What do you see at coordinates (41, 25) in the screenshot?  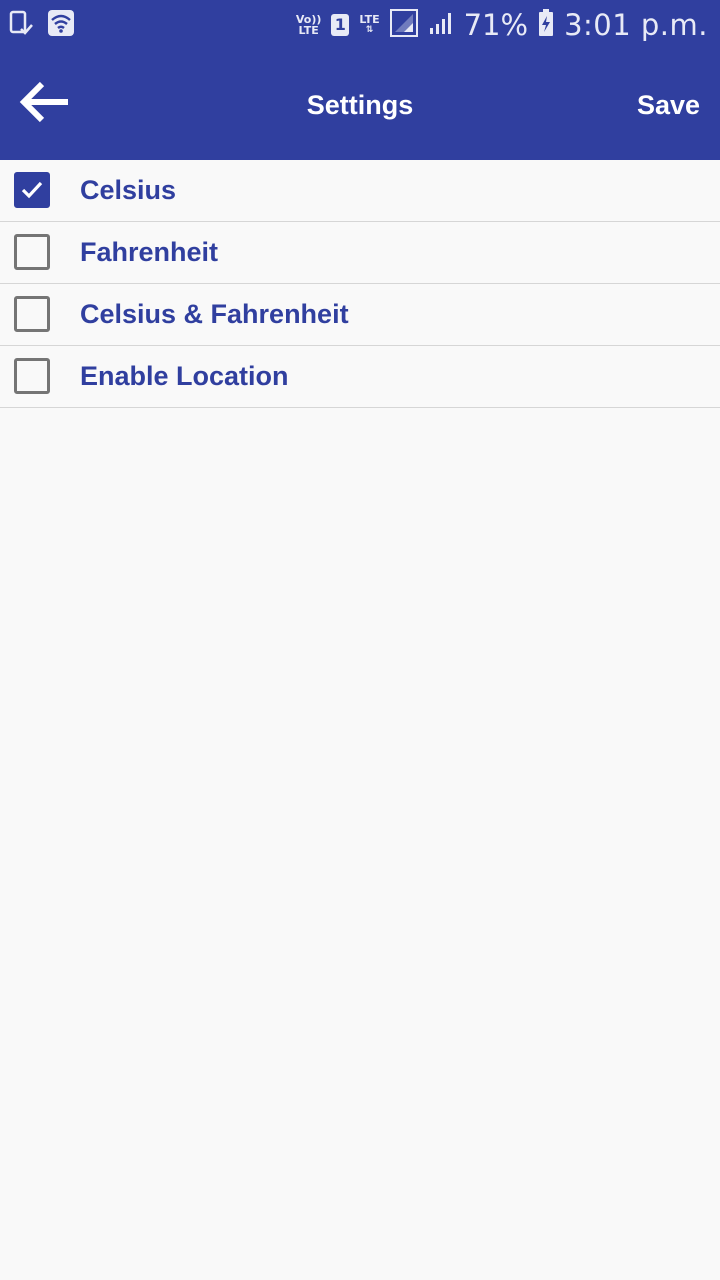 I see `status-bar-left` at bounding box center [41, 25].